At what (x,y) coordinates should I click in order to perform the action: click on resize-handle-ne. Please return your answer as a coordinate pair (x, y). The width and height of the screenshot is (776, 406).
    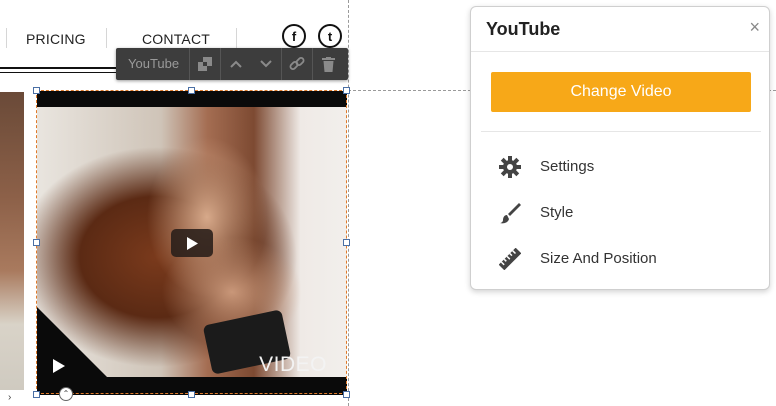
    Looking at the image, I should click on (346, 90).